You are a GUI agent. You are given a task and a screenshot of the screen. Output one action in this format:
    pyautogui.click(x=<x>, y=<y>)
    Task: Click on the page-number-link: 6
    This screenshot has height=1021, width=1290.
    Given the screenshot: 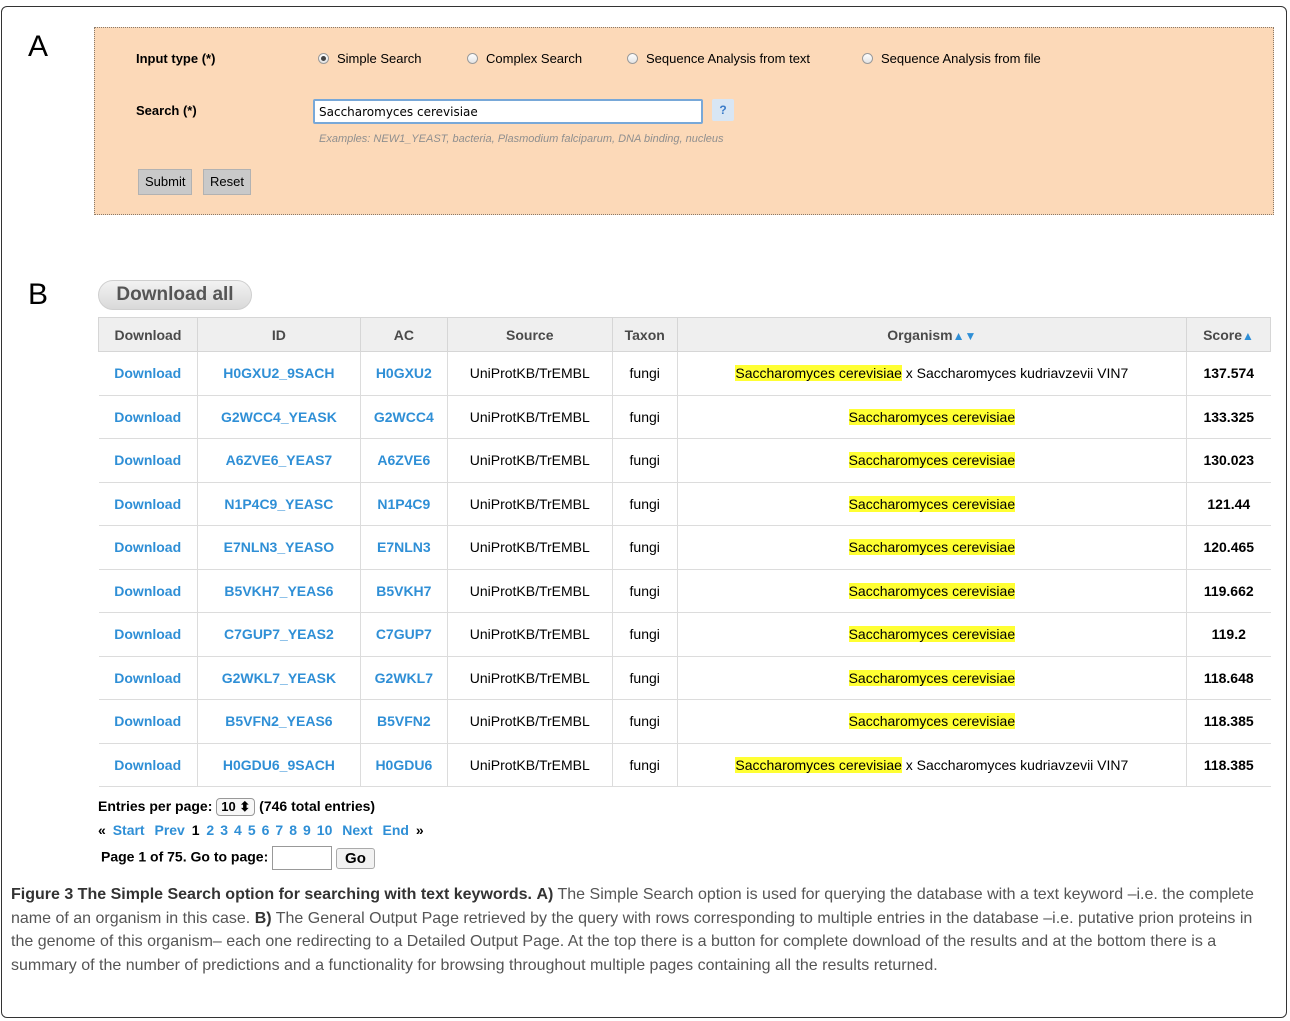 What is the action you would take?
    pyautogui.click(x=266, y=830)
    